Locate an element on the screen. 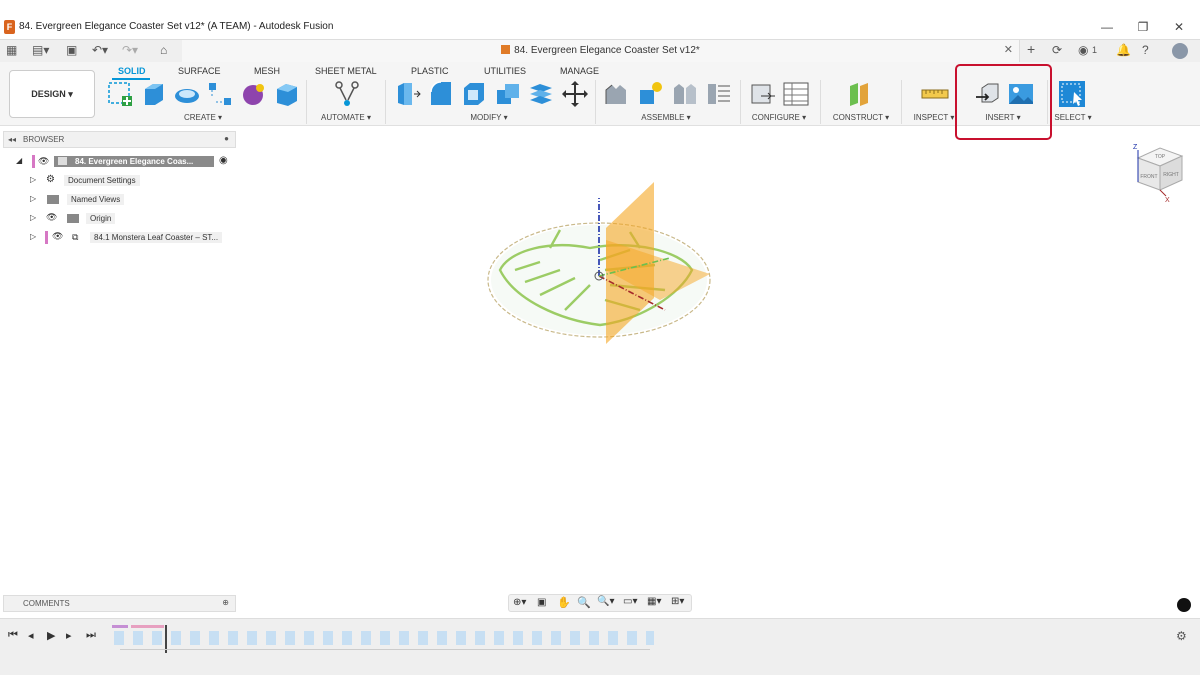 The height and width of the screenshot is (675, 1200). viewcube-front-label: FRONT is located at coordinates (1148, 177).